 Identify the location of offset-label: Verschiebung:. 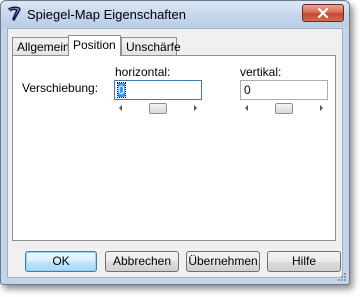
(60, 88).